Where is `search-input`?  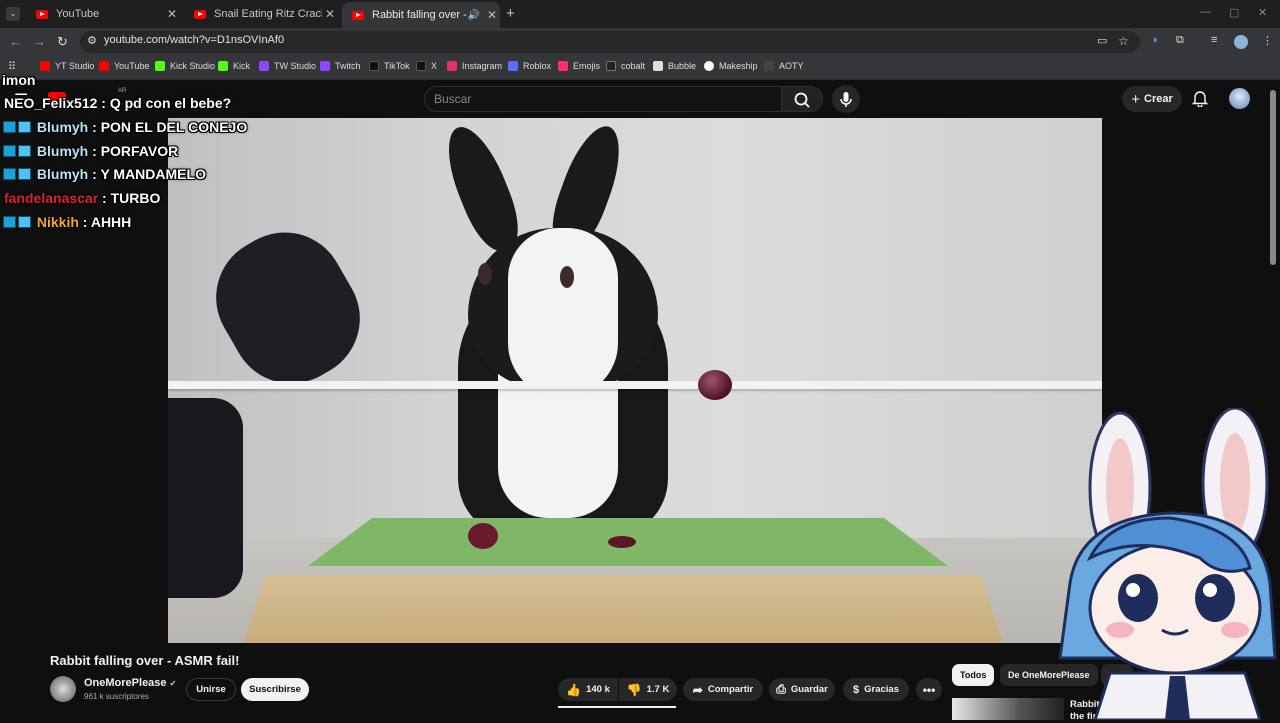 search-input is located at coordinates (603, 99).